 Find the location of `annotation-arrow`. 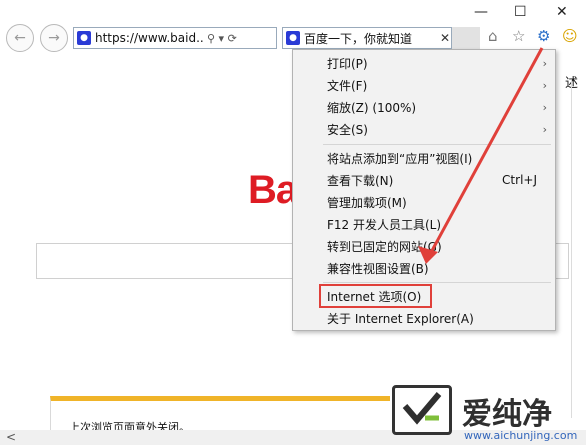

annotation-arrow is located at coordinates (481, 155).